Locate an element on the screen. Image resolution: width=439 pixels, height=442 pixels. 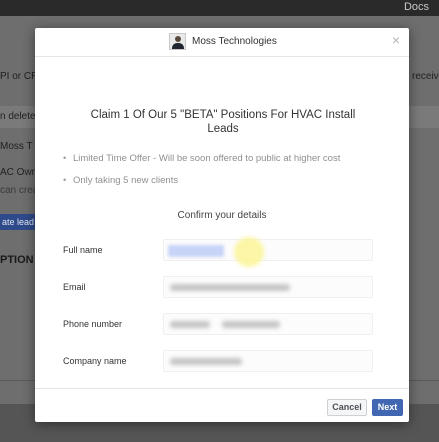
phone-row: Phone number is located at coordinates (223, 325).